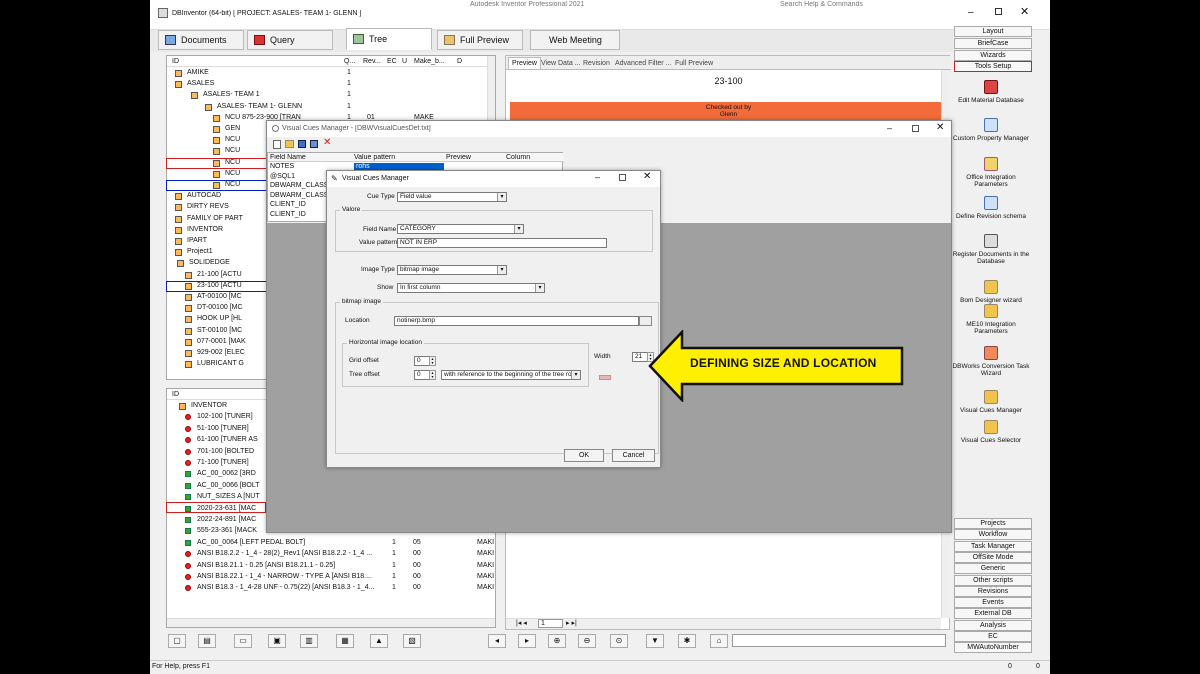  I want to click on define-revision-schema-tool: Define Revision schema, so click(991, 208).